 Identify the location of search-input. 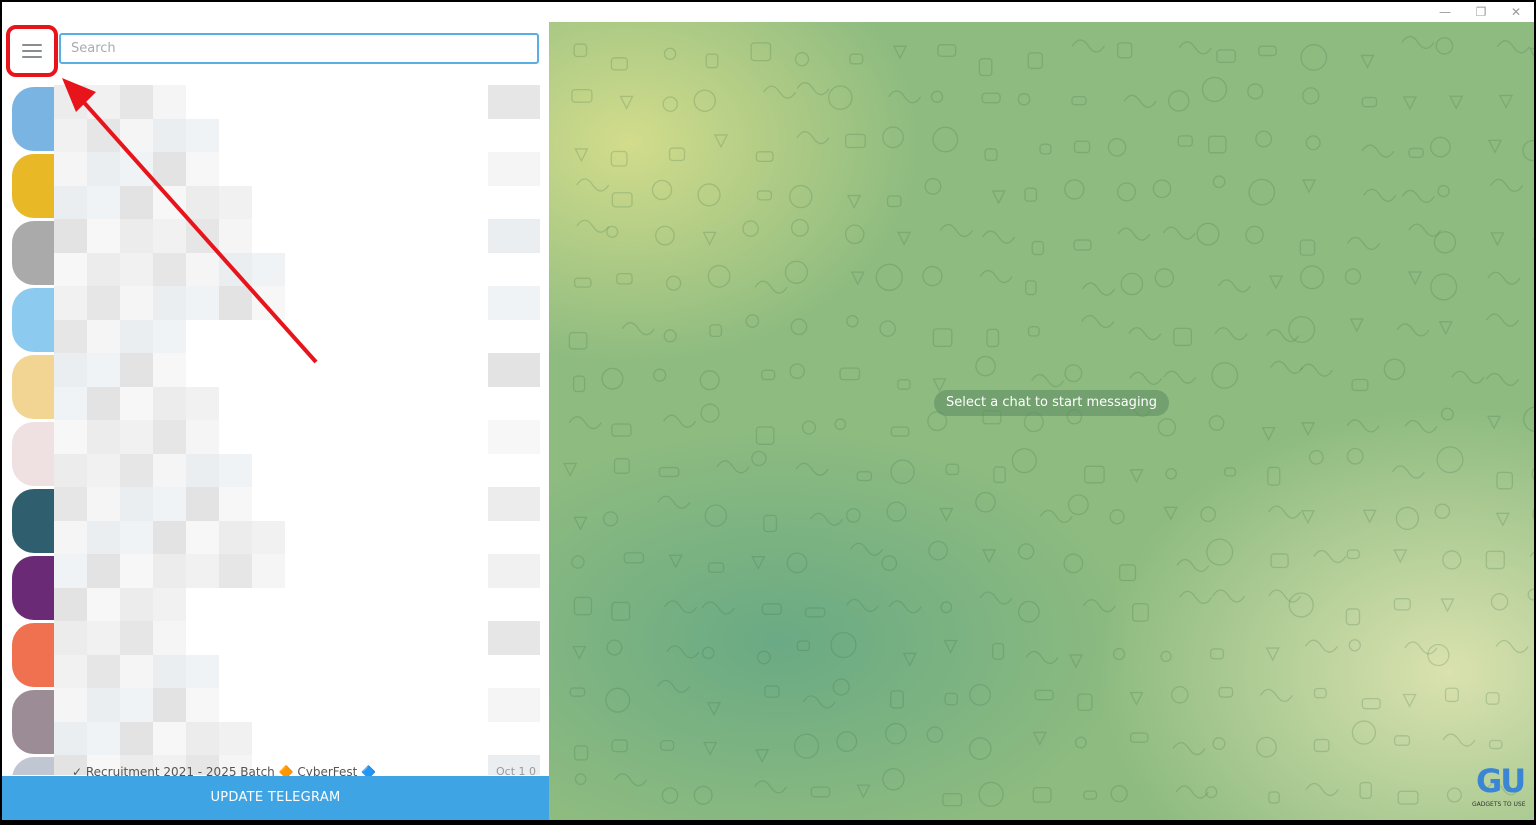
(299, 48).